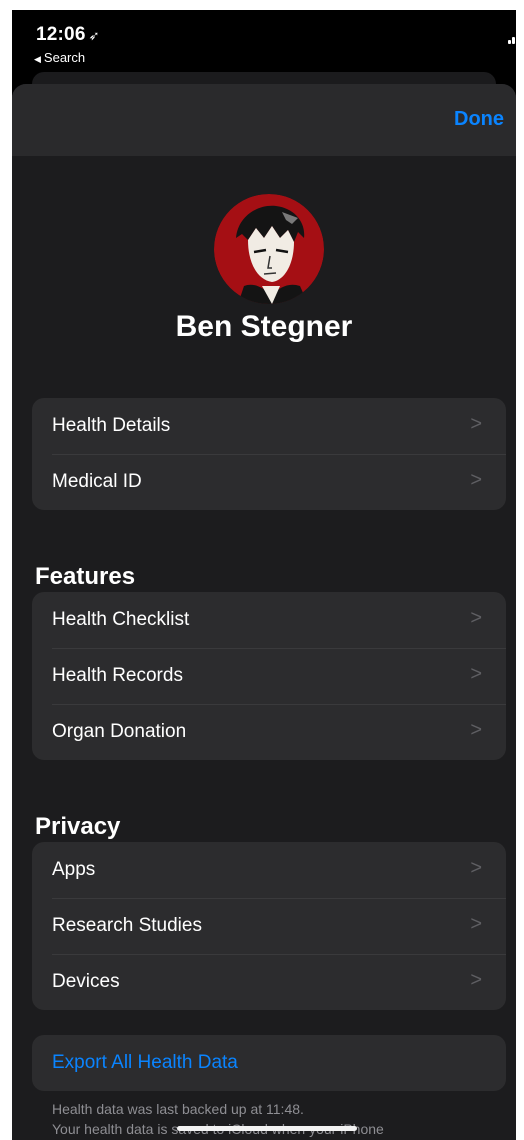 This screenshot has width=524, height=1140. What do you see at coordinates (127, 925) in the screenshot?
I see `row-label: Research Studies` at bounding box center [127, 925].